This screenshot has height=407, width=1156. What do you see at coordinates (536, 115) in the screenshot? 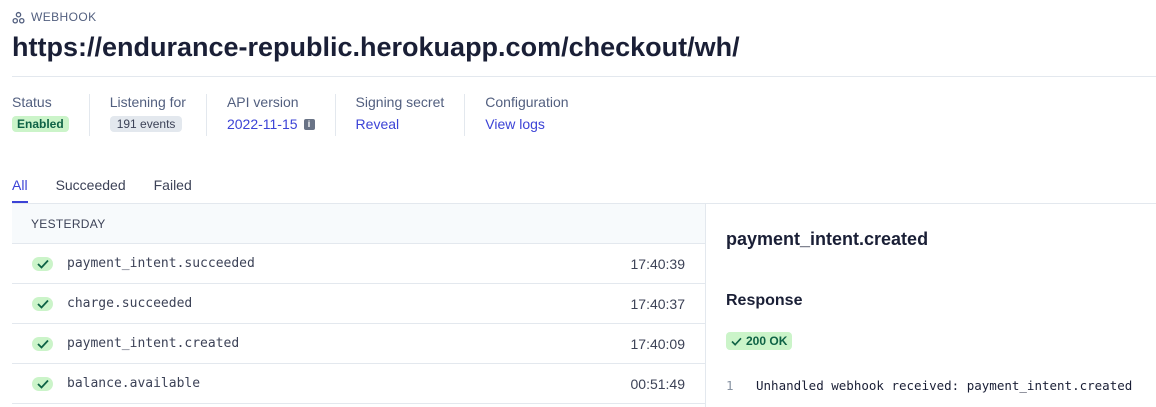
I see `meta-configuration: Configuration View logs` at bounding box center [536, 115].